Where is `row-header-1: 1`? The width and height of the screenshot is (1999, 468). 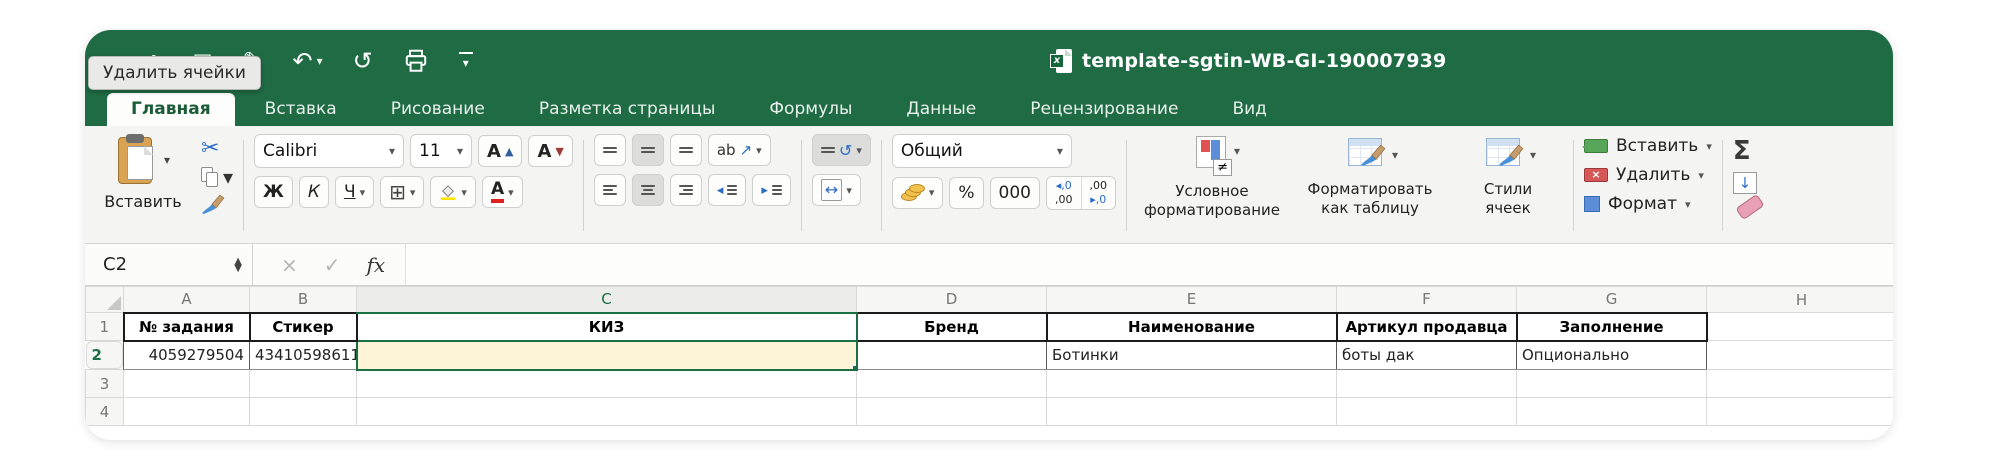 row-header-1: 1 is located at coordinates (104, 326).